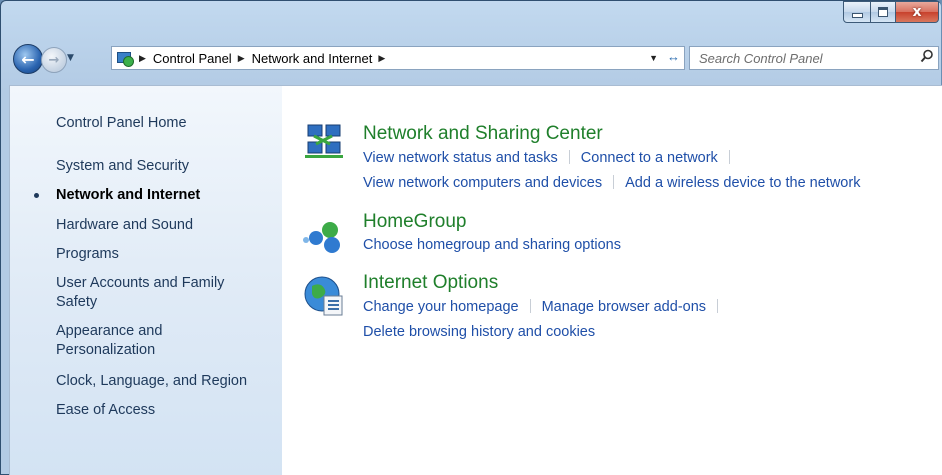  What do you see at coordinates (324, 236) in the screenshot?
I see `homegroup-icon` at bounding box center [324, 236].